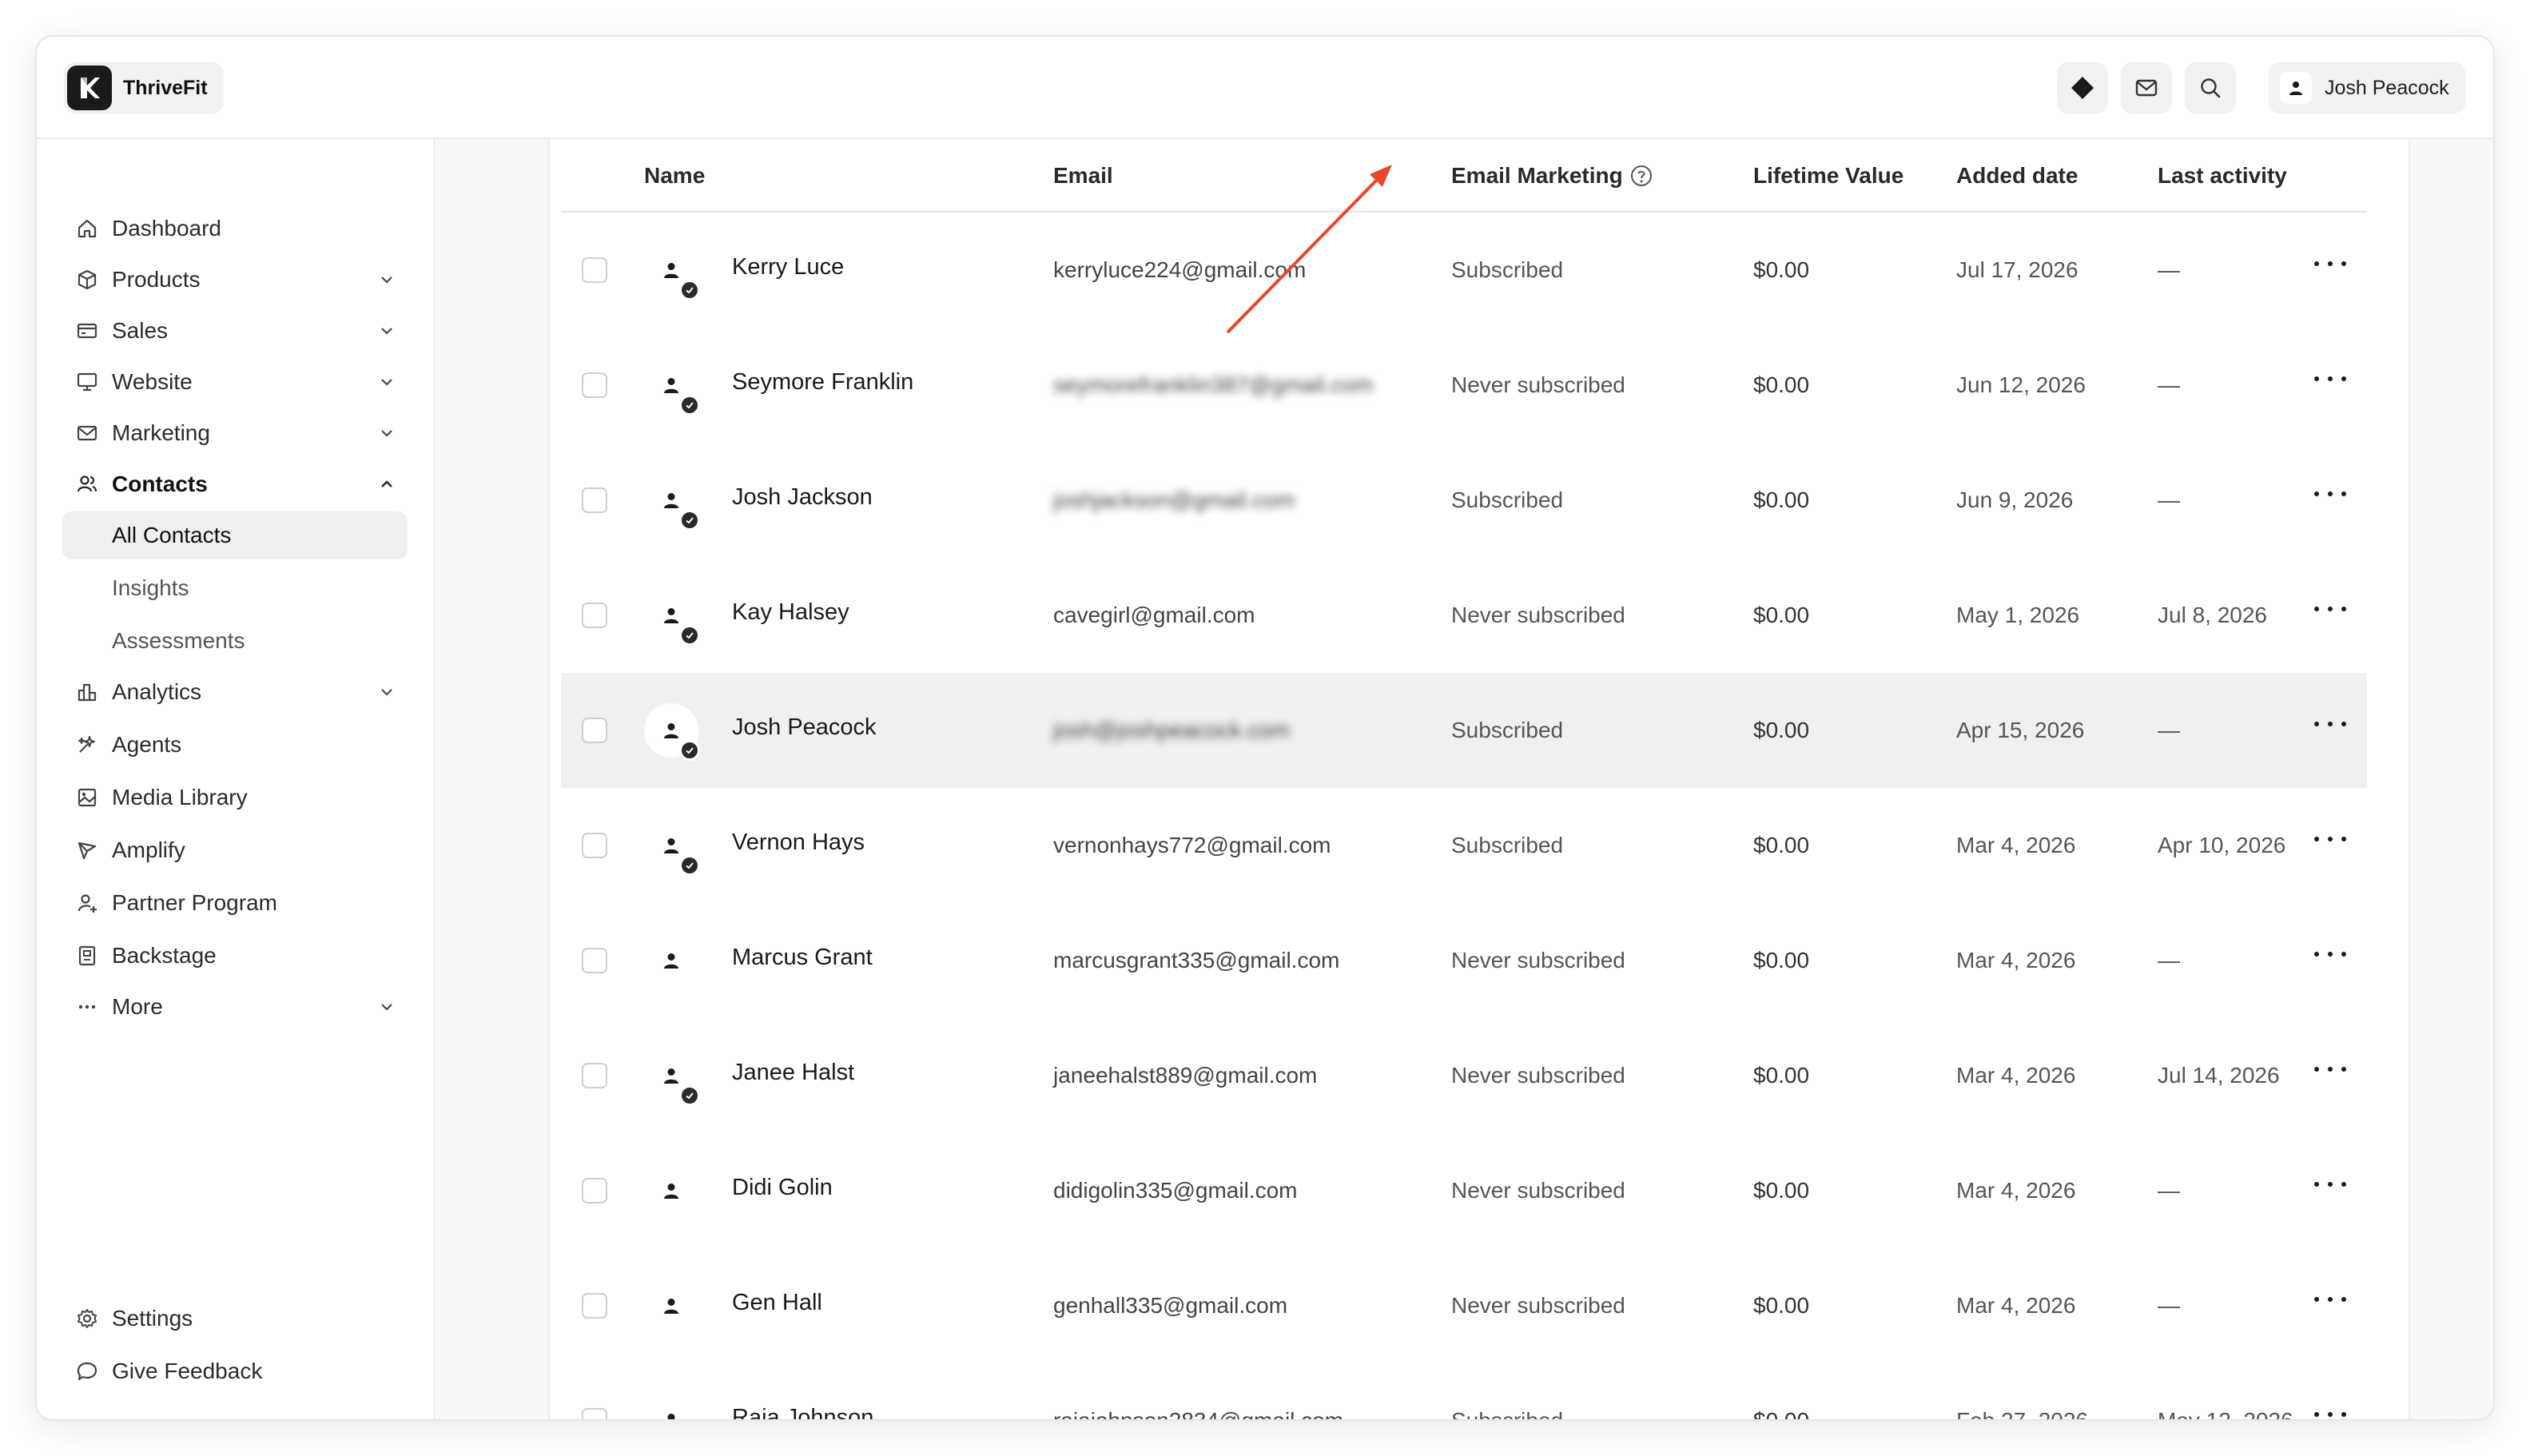 The height and width of the screenshot is (1456, 2530). Describe the element at coordinates (235, 956) in the screenshot. I see `sidebar-item-backstage: Backstage` at that location.